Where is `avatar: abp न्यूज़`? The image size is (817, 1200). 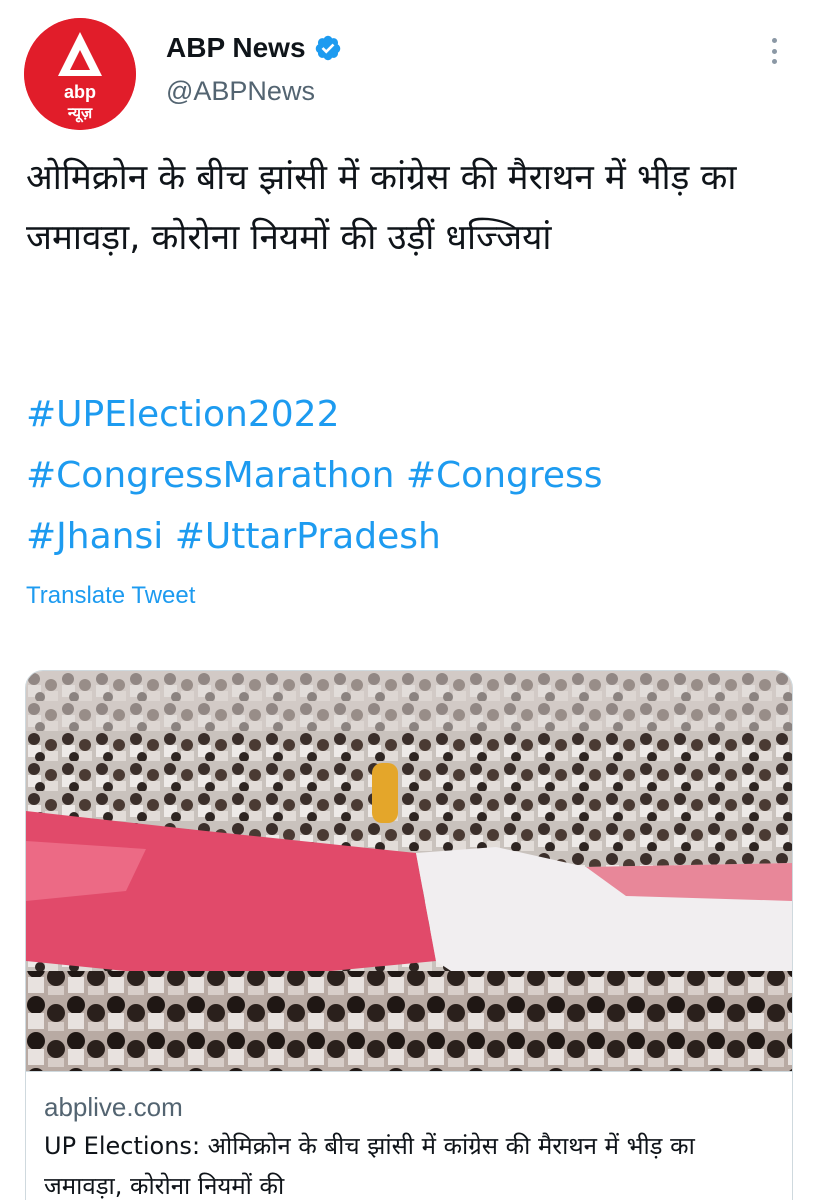
avatar: abp न्यूज़ is located at coordinates (80, 74).